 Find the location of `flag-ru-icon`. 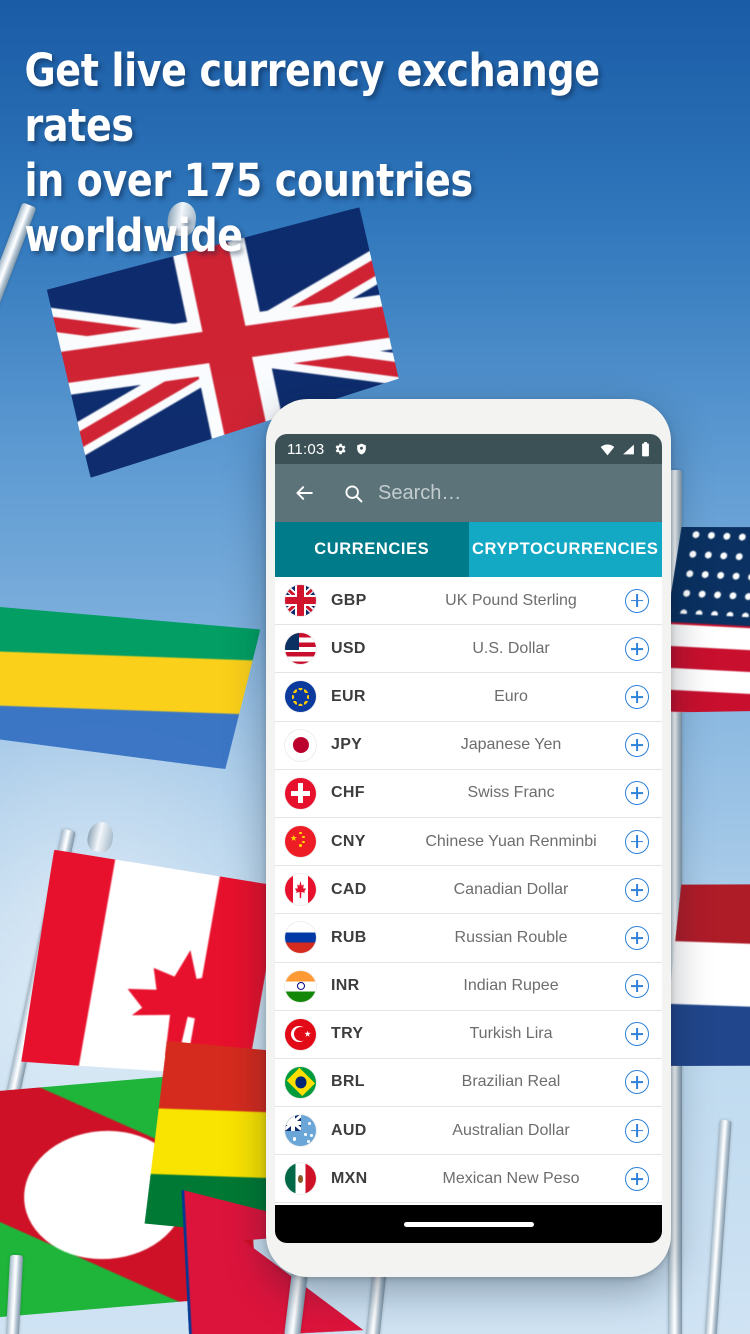

flag-ru-icon is located at coordinates (300, 938).